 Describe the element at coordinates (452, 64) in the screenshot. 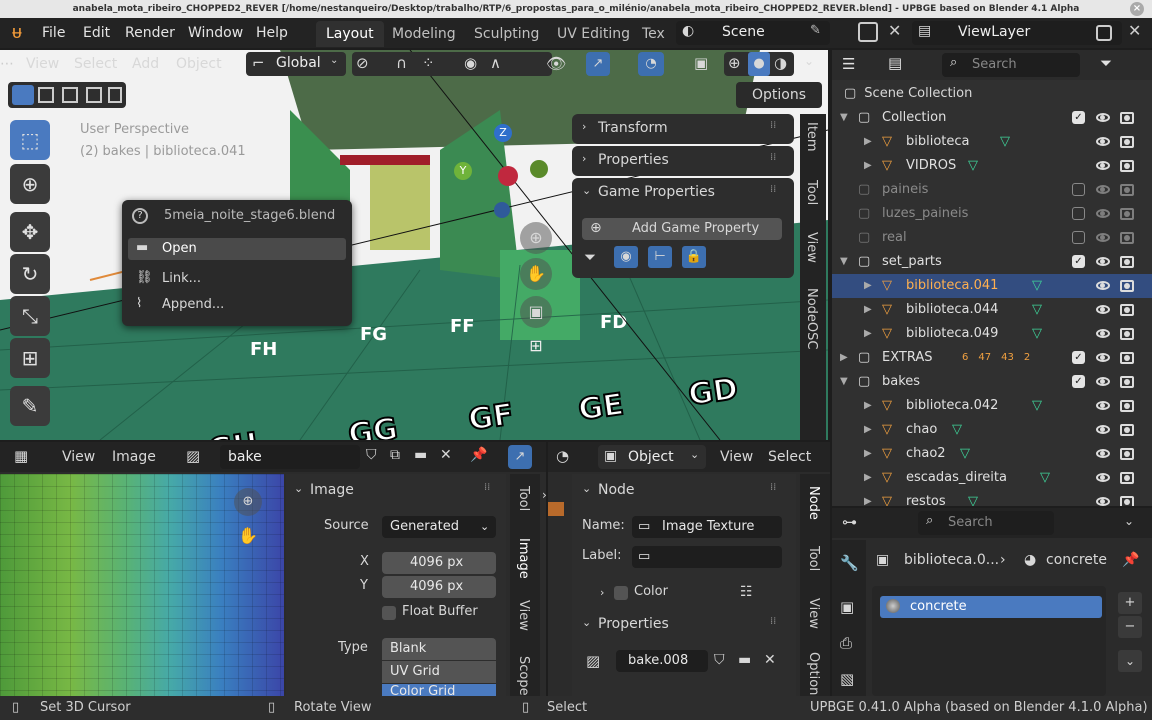

I see `snapping-toolbar: ⊘ ∩ ⁘ ◉ ∧` at that location.